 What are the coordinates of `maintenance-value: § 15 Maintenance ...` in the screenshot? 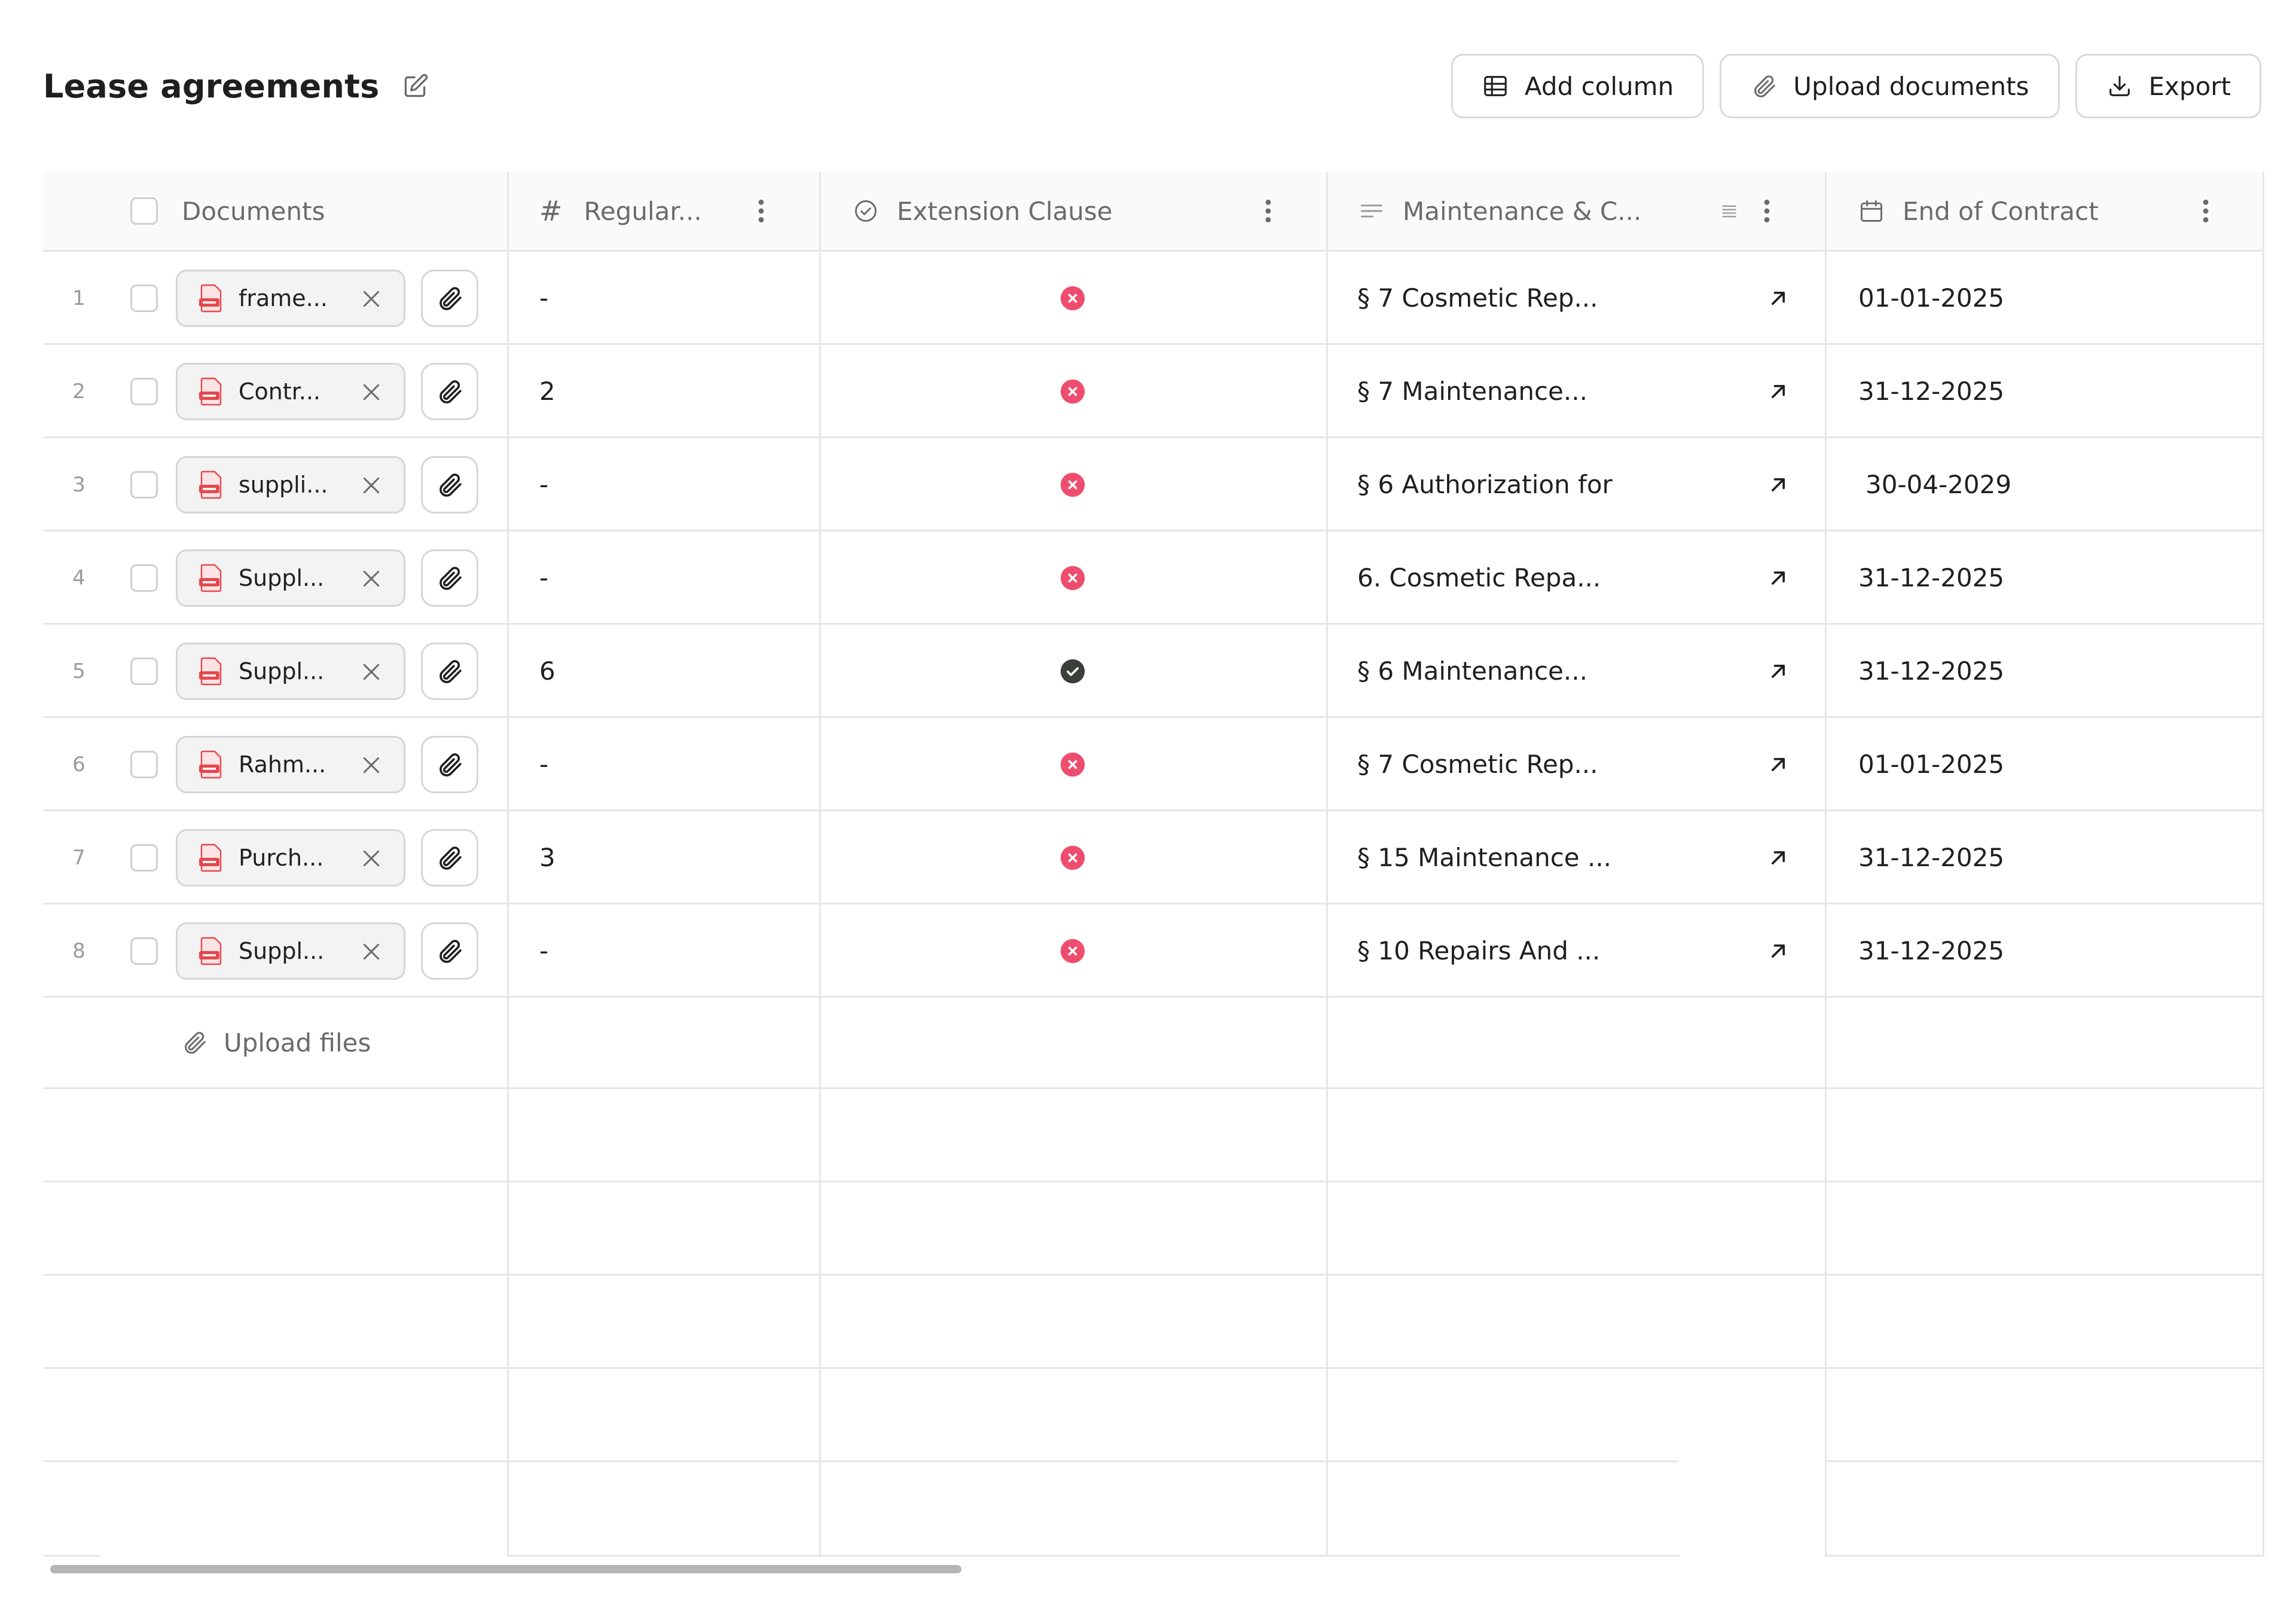 It's located at (1484, 857).